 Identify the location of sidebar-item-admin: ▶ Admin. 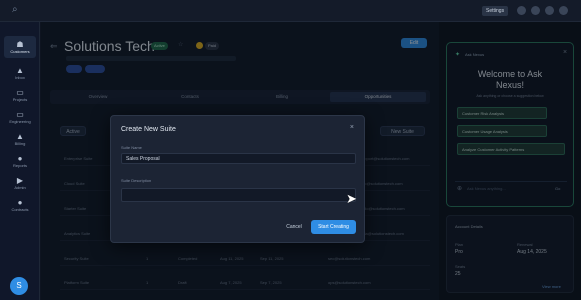
(20, 183).